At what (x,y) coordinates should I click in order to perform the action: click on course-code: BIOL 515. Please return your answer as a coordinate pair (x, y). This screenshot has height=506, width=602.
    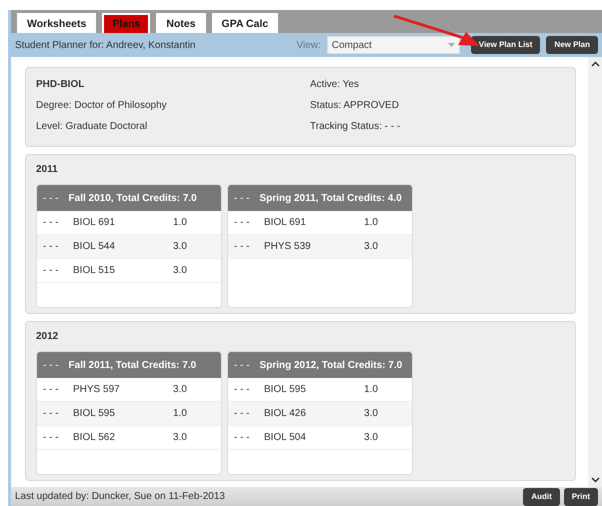
    Looking at the image, I should click on (94, 271).